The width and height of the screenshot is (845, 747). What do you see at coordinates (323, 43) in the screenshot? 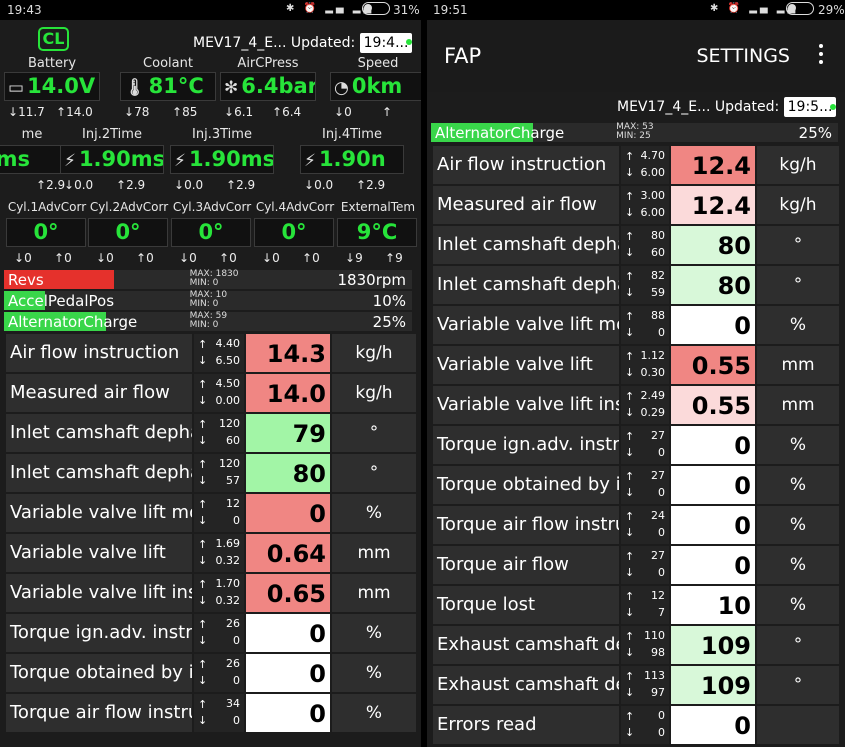
I see `updated-label: Updated:` at bounding box center [323, 43].